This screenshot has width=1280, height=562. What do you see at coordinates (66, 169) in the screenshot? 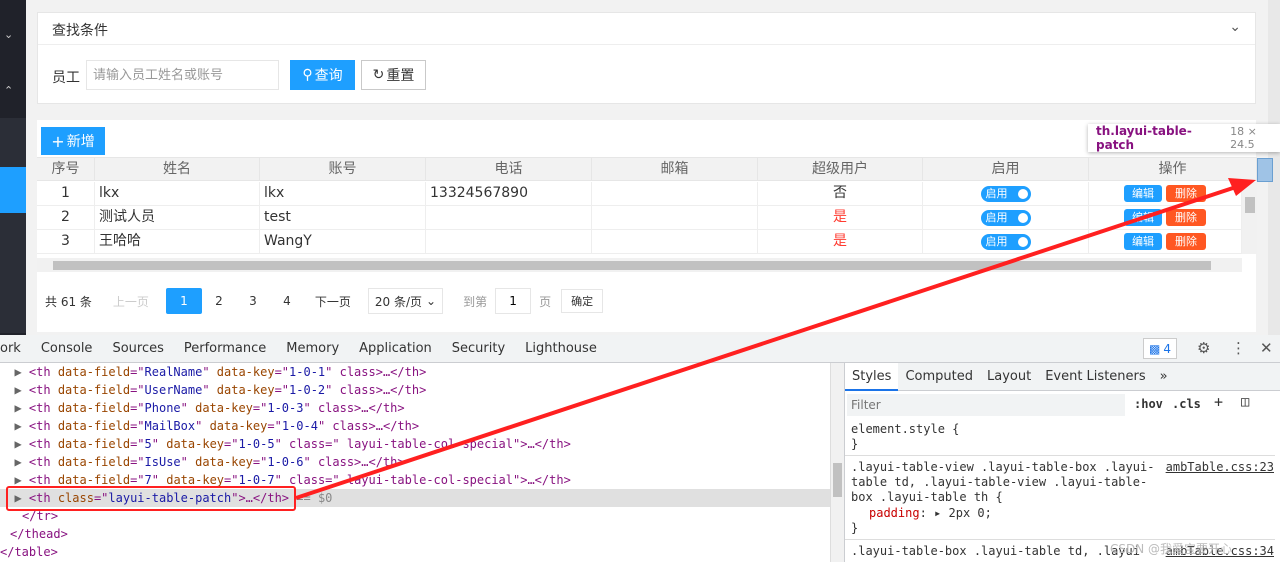
I see `column-header: 序号` at bounding box center [66, 169].